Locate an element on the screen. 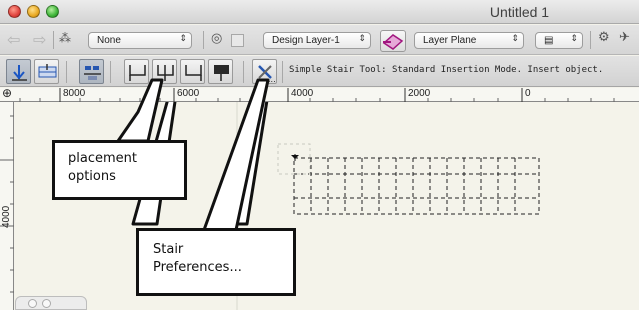 This screenshot has height=310, width=639. layer-options-icon is located at coordinates (237, 40).